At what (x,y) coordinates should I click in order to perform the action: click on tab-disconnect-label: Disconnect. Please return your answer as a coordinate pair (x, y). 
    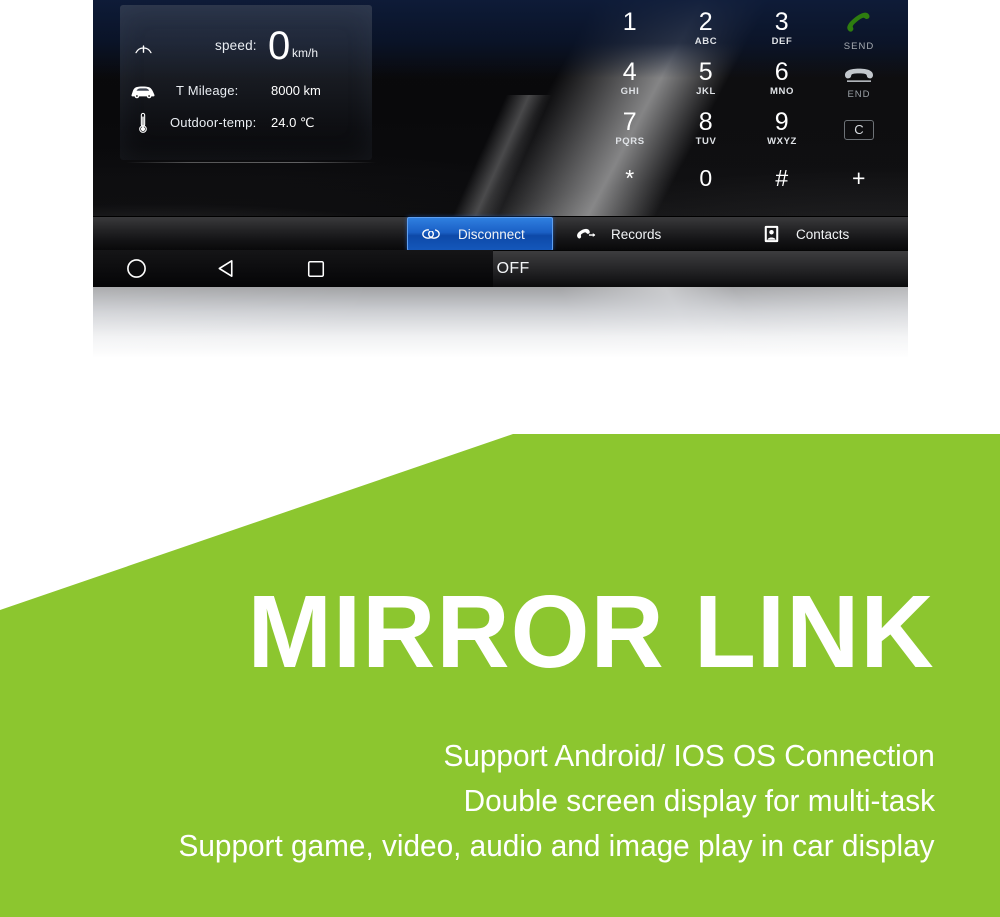
    Looking at the image, I should click on (491, 234).